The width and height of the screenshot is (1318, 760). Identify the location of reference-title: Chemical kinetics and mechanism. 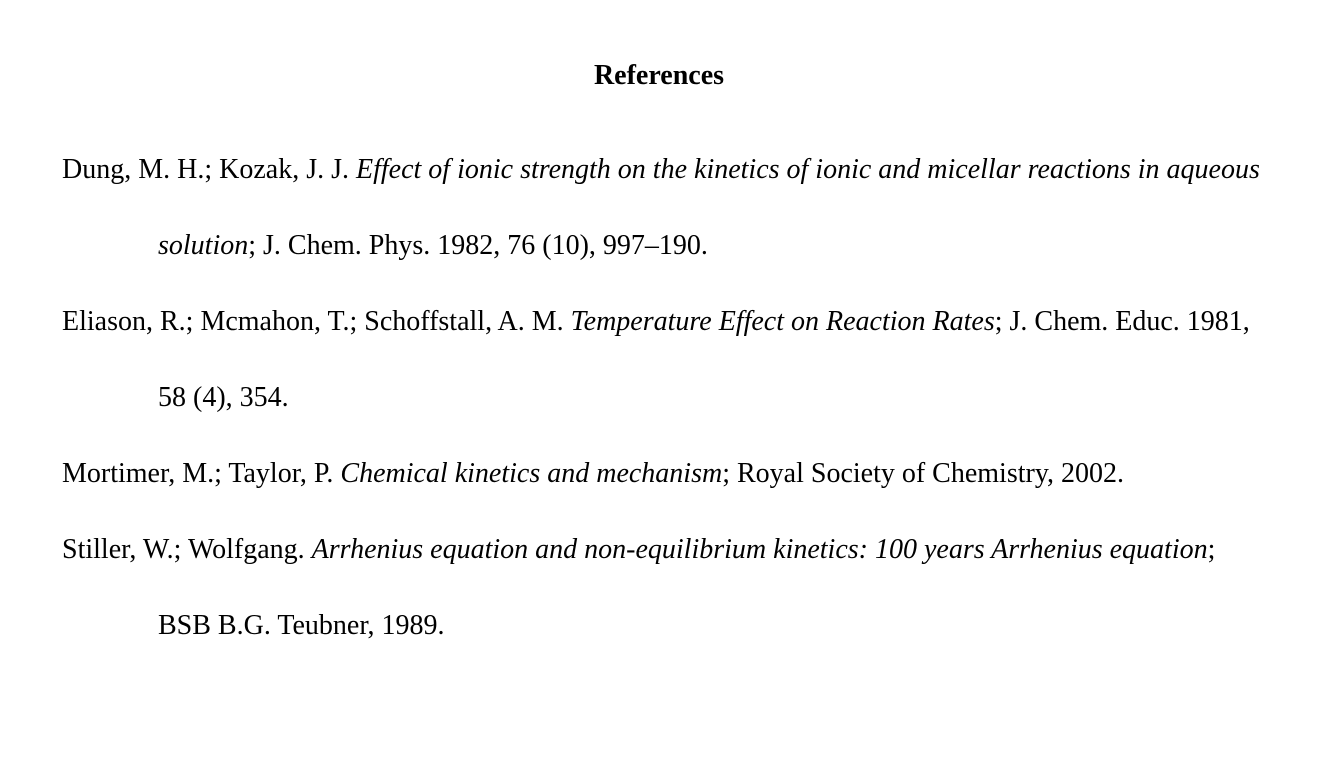
(531, 473).